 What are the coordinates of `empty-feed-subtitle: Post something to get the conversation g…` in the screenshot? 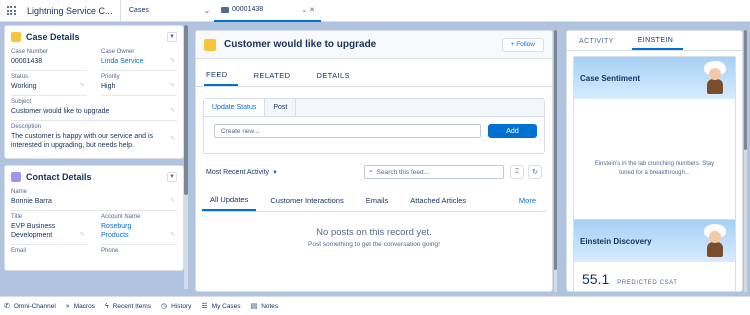 It's located at (374, 244).